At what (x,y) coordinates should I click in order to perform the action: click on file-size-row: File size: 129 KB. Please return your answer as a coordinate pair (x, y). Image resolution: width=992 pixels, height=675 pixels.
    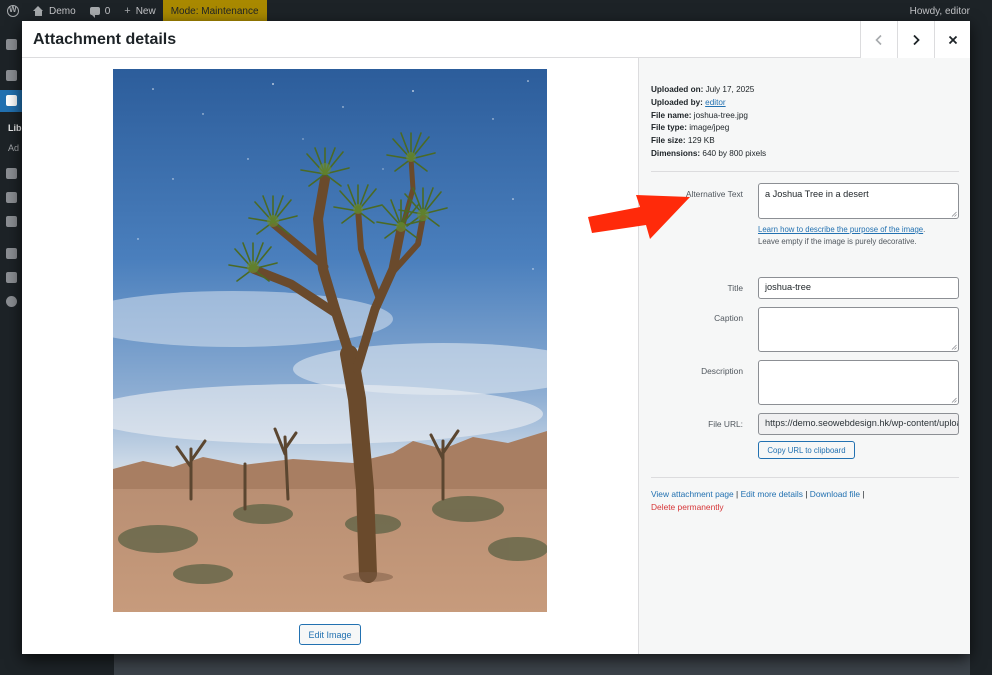
    Looking at the image, I should click on (708, 141).